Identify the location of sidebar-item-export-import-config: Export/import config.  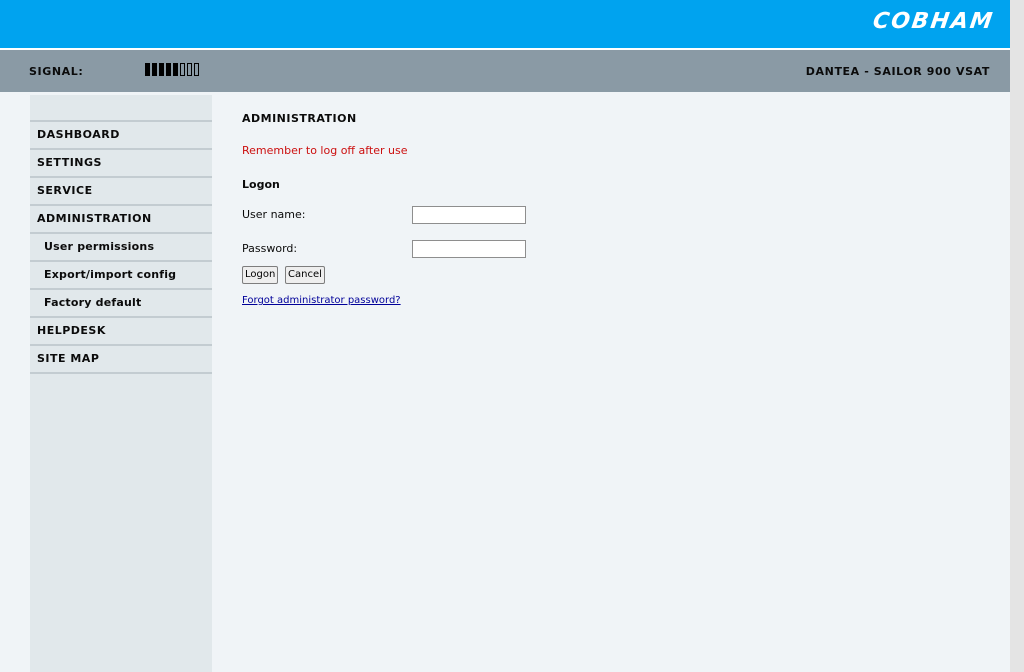
(121, 274).